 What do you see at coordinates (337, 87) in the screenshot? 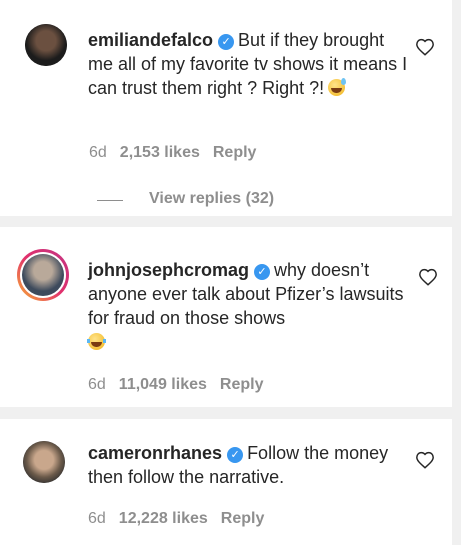
I see `sweat-smile-emoji-icon` at bounding box center [337, 87].